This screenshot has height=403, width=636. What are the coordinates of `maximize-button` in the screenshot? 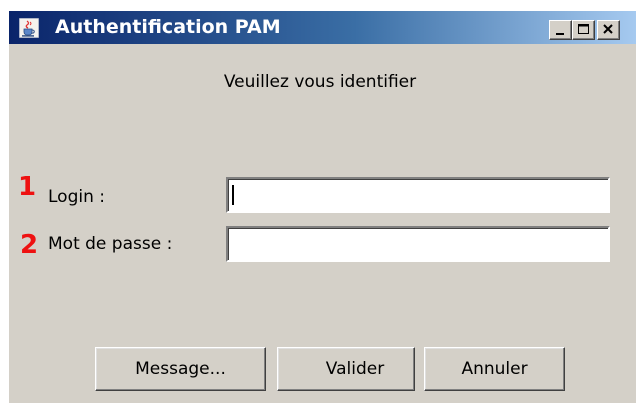 It's located at (583, 30).